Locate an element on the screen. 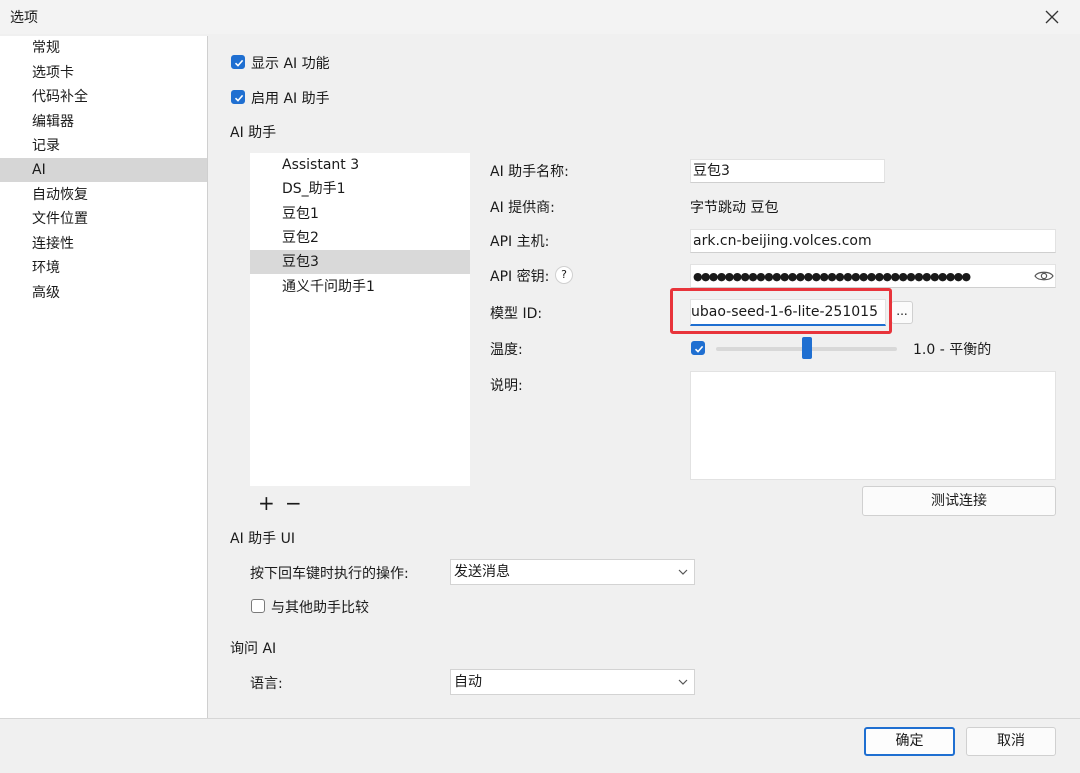 This screenshot has width=1080, height=773. temperature-value: 1.0 - 平衡的 is located at coordinates (952, 350).